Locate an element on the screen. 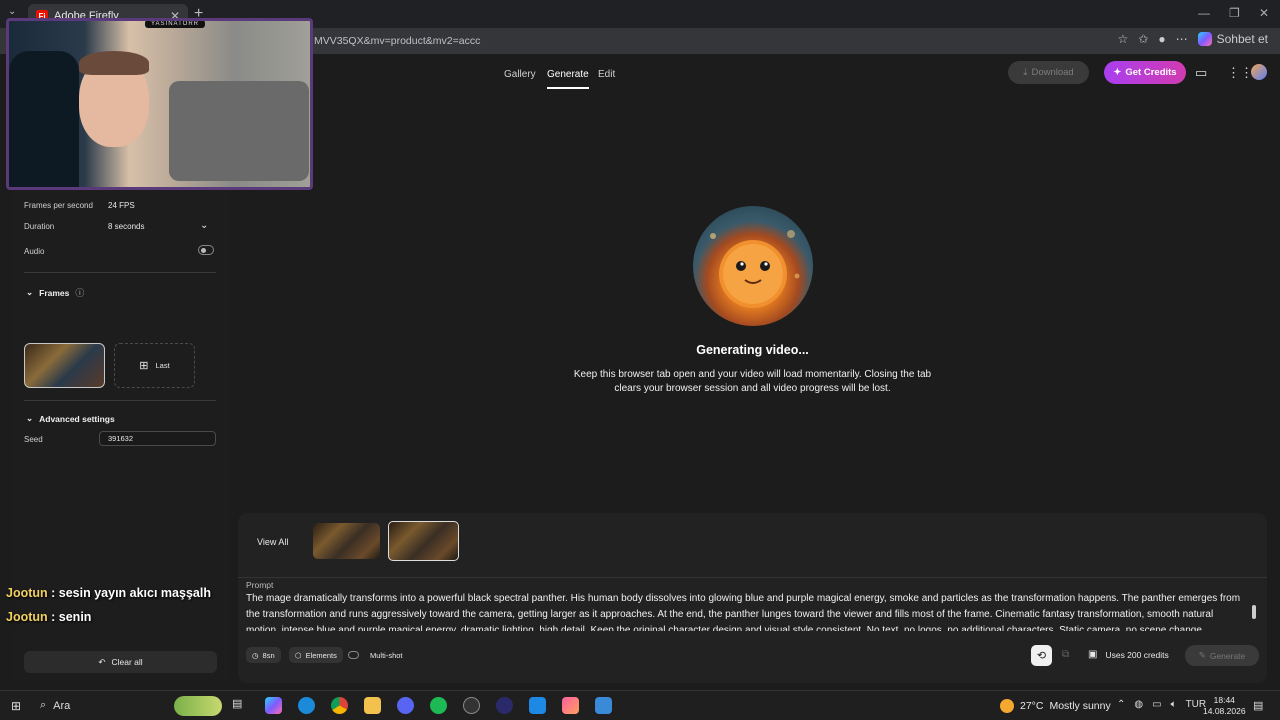 The image size is (1280, 720). multishot-toggle is located at coordinates (353, 655).